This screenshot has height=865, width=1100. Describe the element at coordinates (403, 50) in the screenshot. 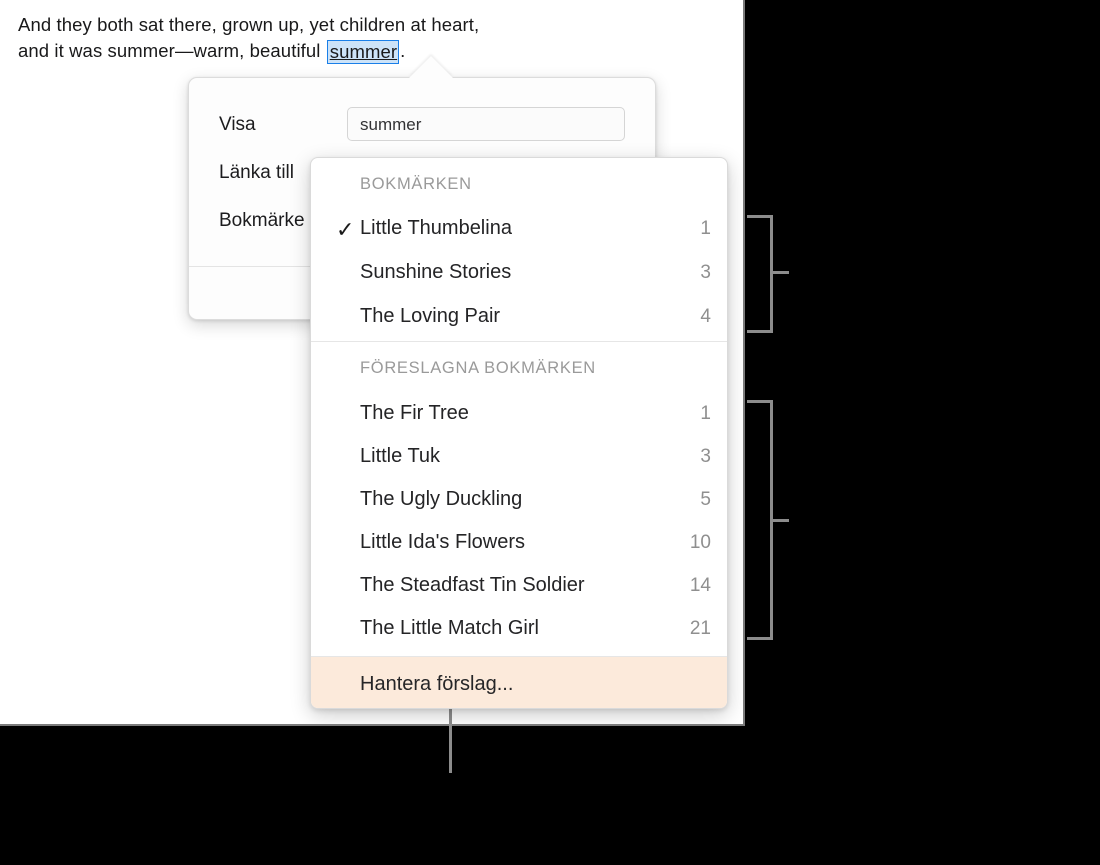

I see `document-line-2-suffix: .` at that location.